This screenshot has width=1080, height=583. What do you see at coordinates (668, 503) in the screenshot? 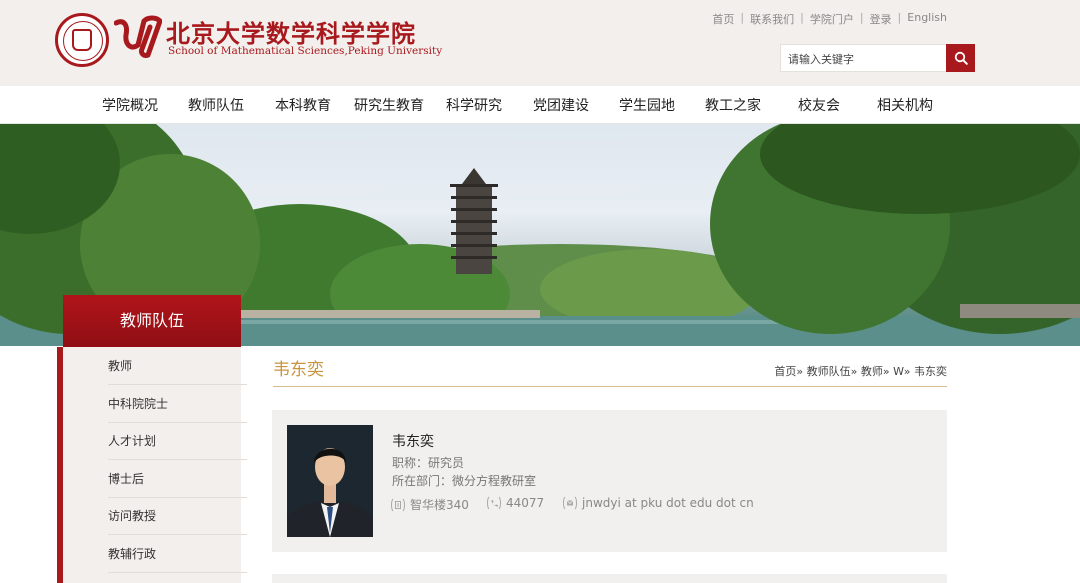
I see `contact-email-text: jnwdyi at pku dot edu dot cn` at bounding box center [668, 503].